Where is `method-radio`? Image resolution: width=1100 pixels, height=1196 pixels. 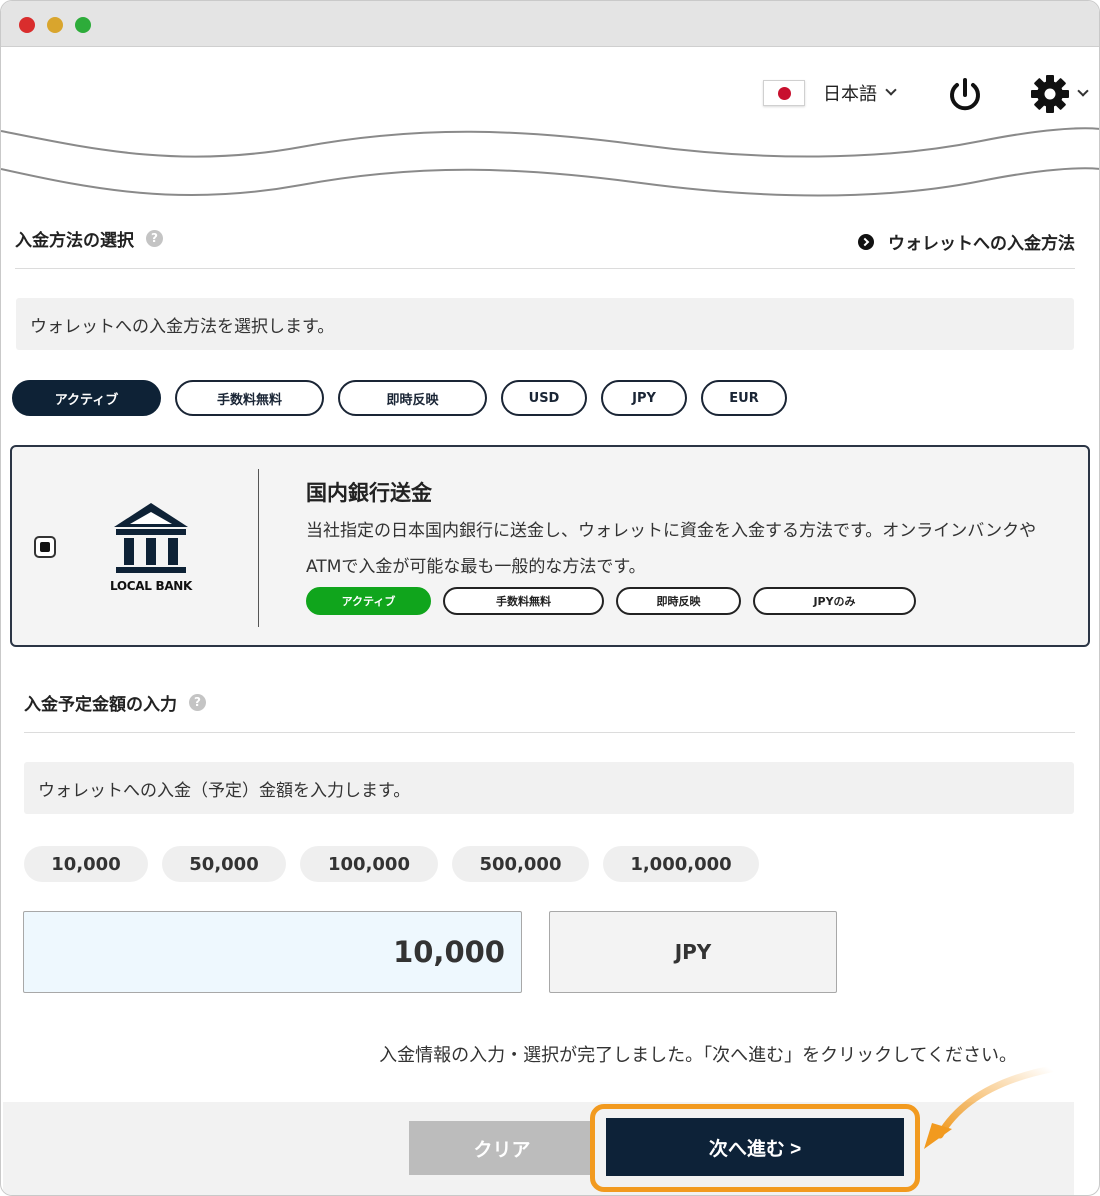 method-radio is located at coordinates (45, 547).